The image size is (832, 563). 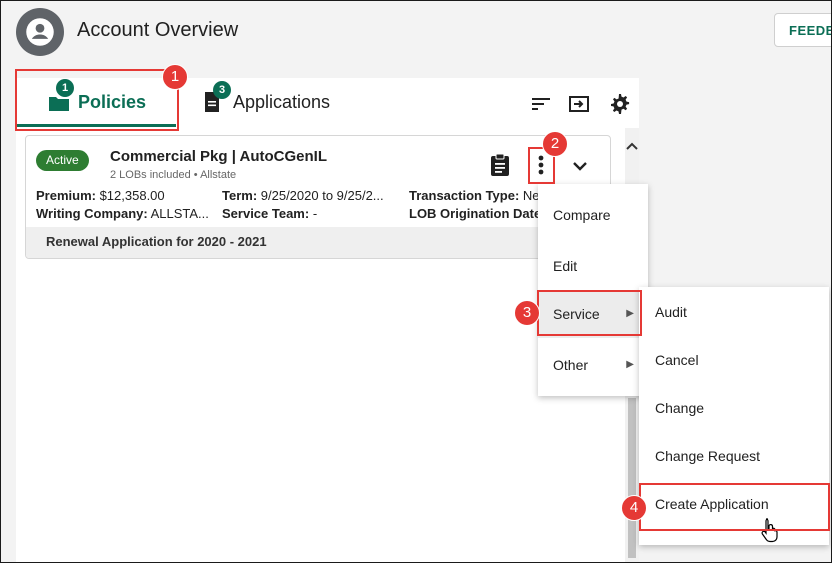 I want to click on tab-applications: 3 Applications, so click(x=266, y=102).